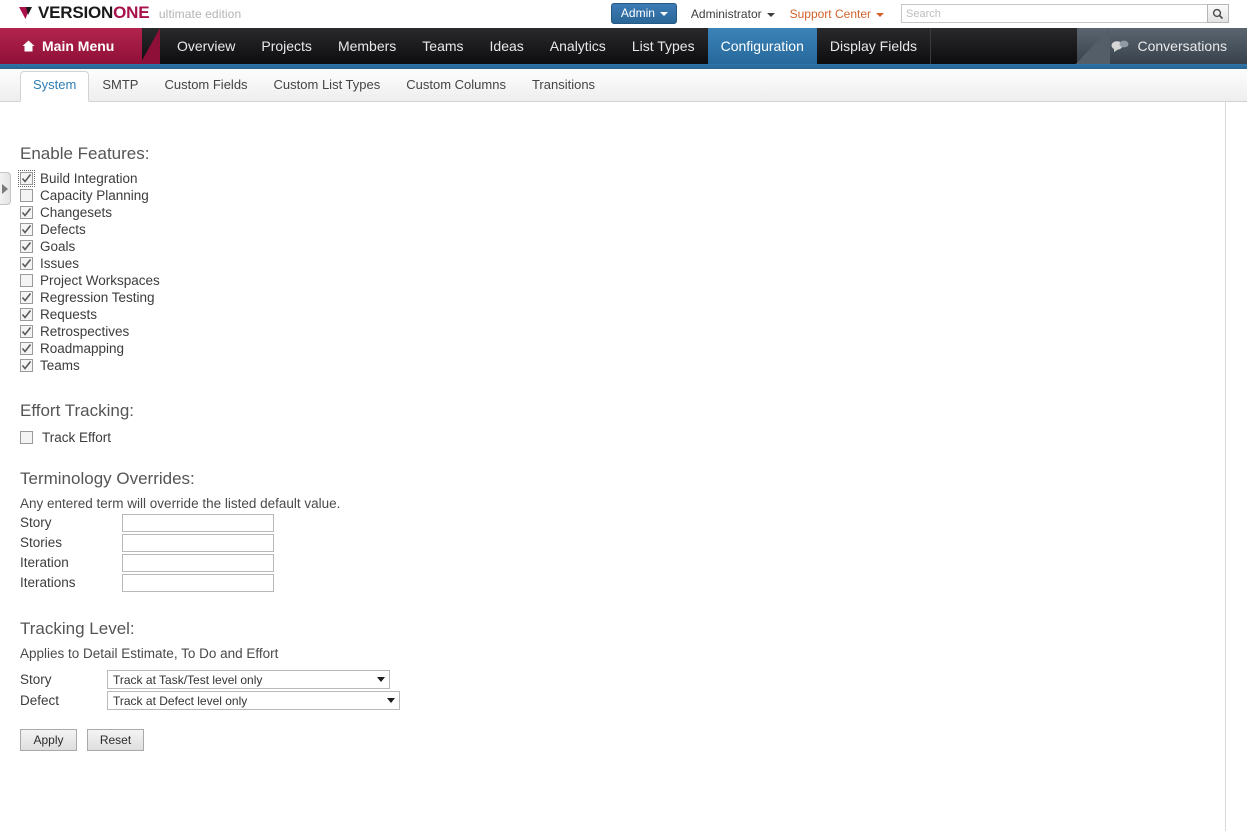 The height and width of the screenshot is (831, 1247). What do you see at coordinates (76, 437) in the screenshot?
I see `effort-label: Track Effort` at bounding box center [76, 437].